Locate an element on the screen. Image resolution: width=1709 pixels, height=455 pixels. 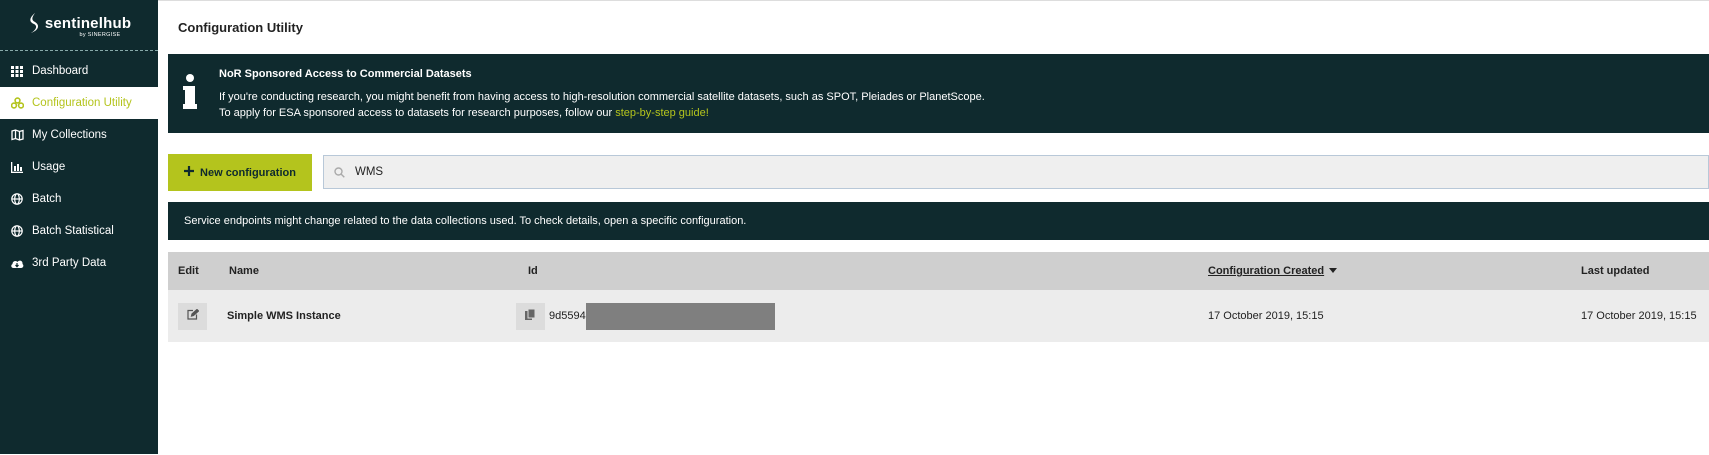
sidebar-item-3rd-party-data: 3rd Party Data is located at coordinates (79, 263).